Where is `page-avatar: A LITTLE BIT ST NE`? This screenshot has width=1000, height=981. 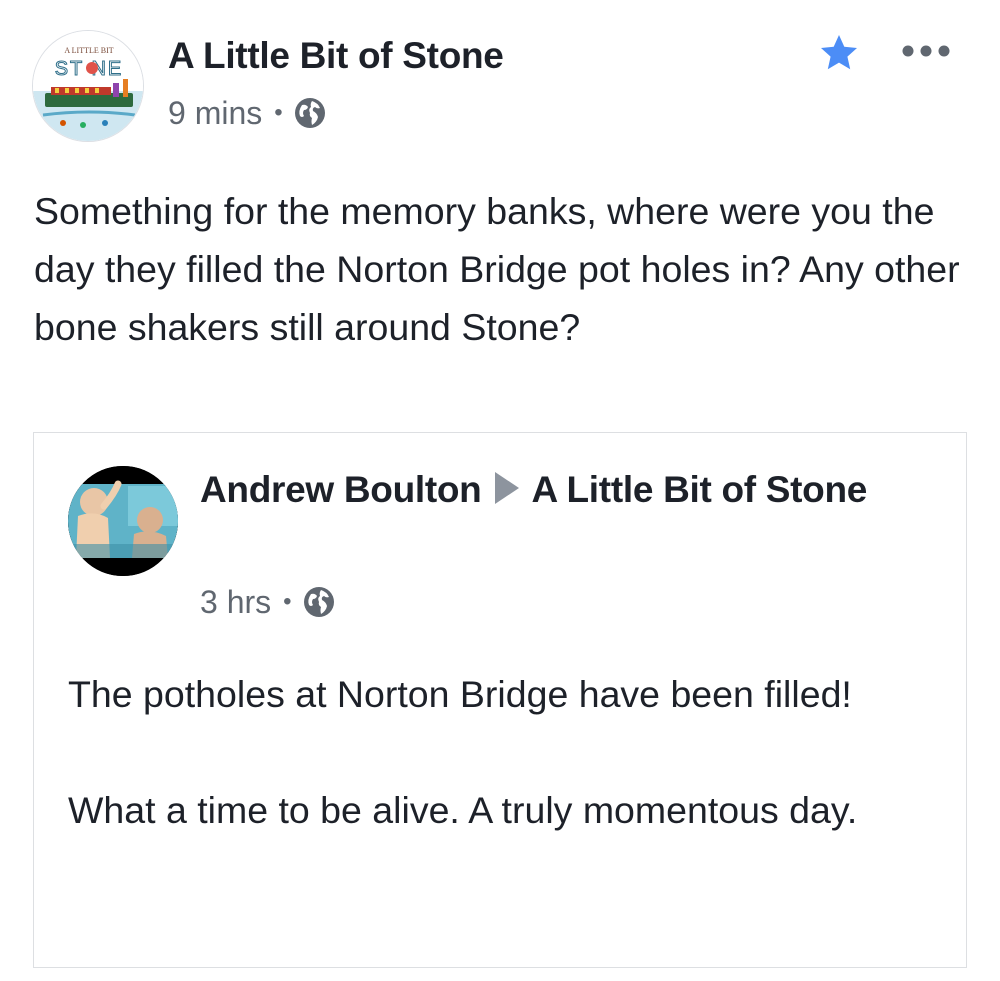 page-avatar: A LITTLE BIT ST NE is located at coordinates (88, 86).